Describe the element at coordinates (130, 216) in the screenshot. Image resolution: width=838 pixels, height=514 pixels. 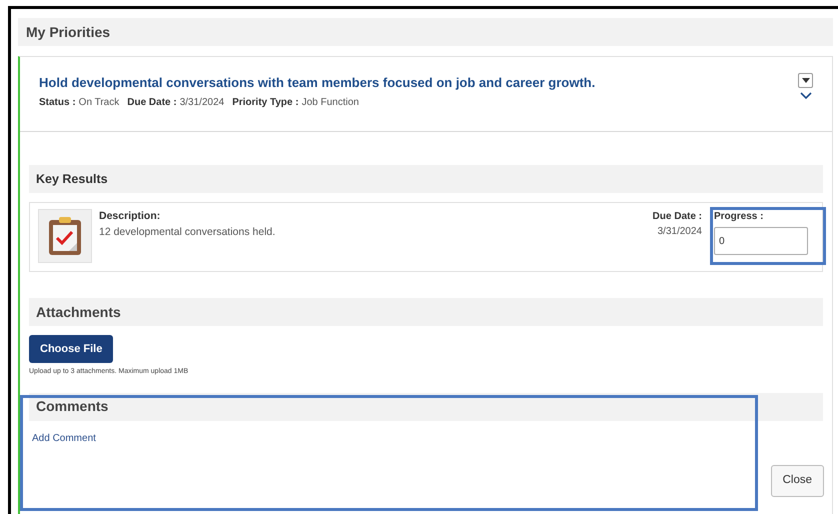
I see `description-label: Description:` at that location.